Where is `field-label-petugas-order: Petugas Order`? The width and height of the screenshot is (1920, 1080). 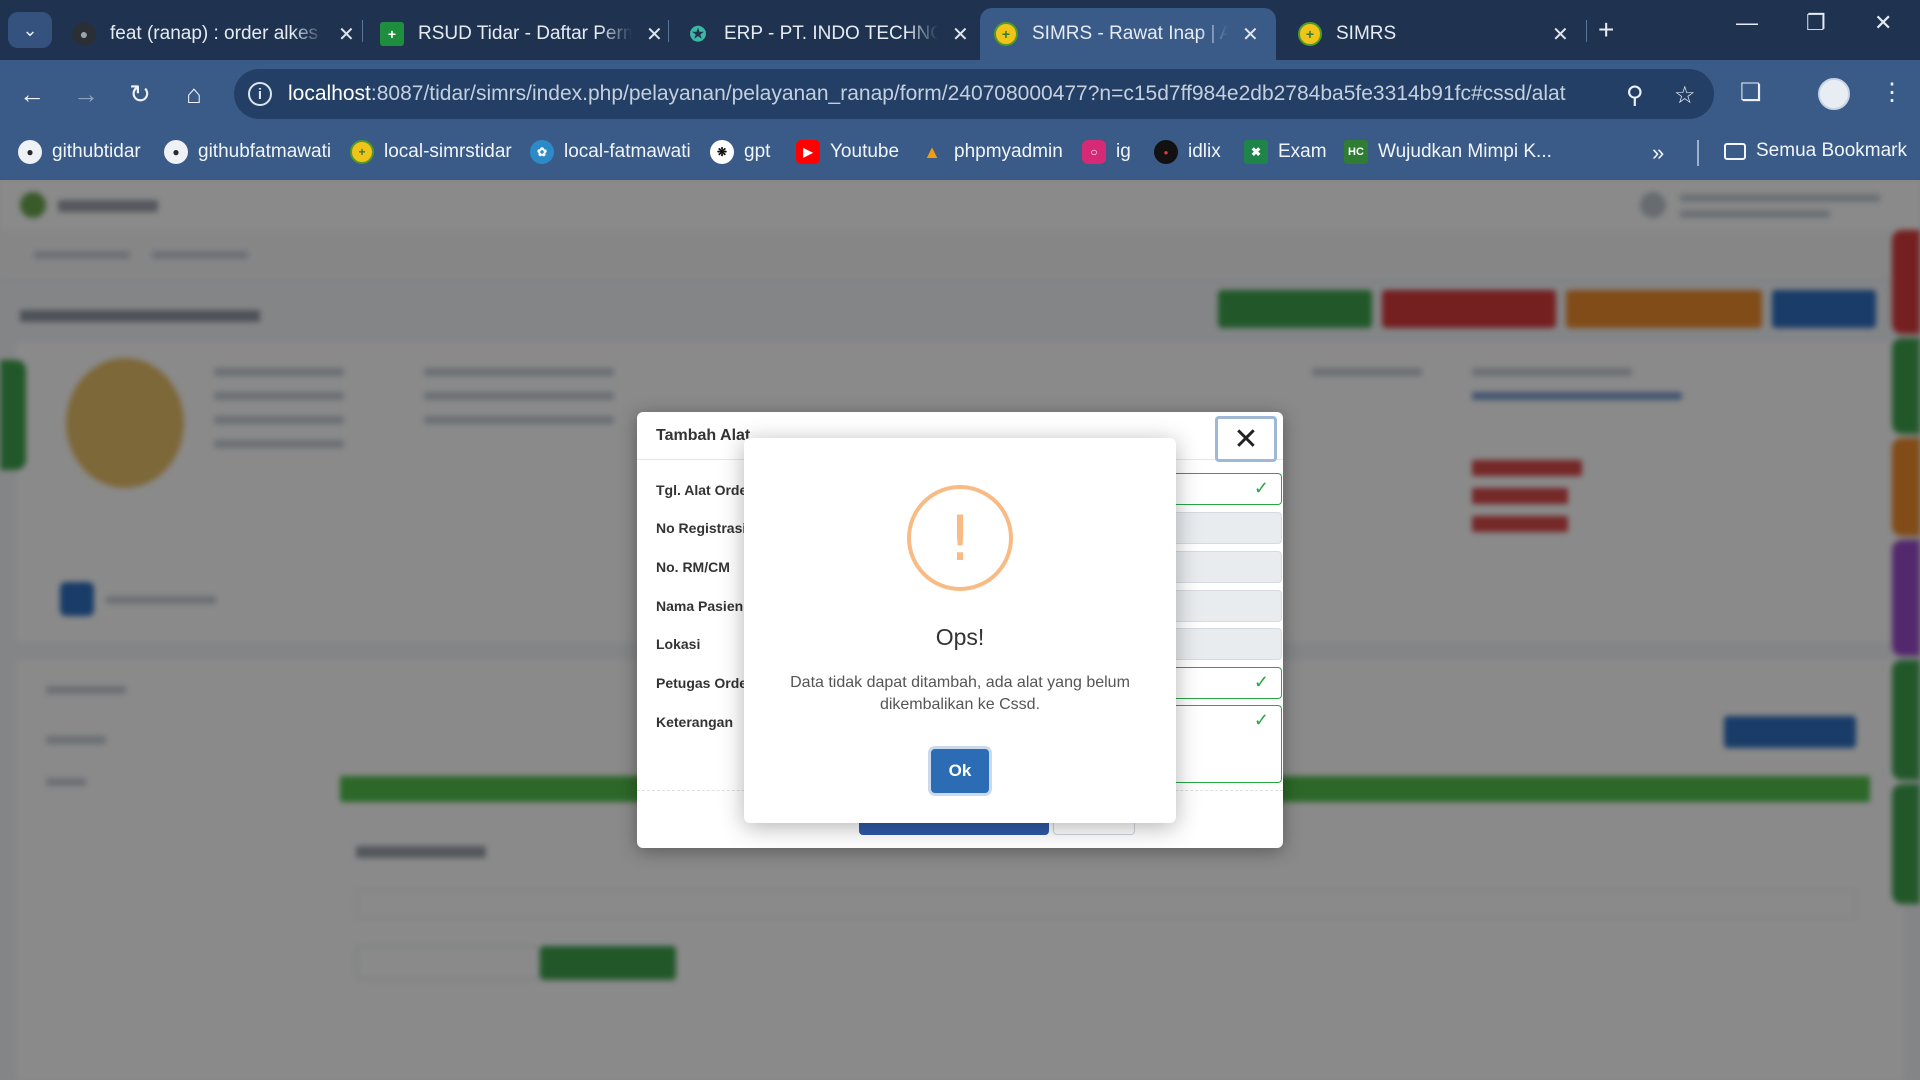 field-label-petugas-order: Petugas Order is located at coordinates (704, 683).